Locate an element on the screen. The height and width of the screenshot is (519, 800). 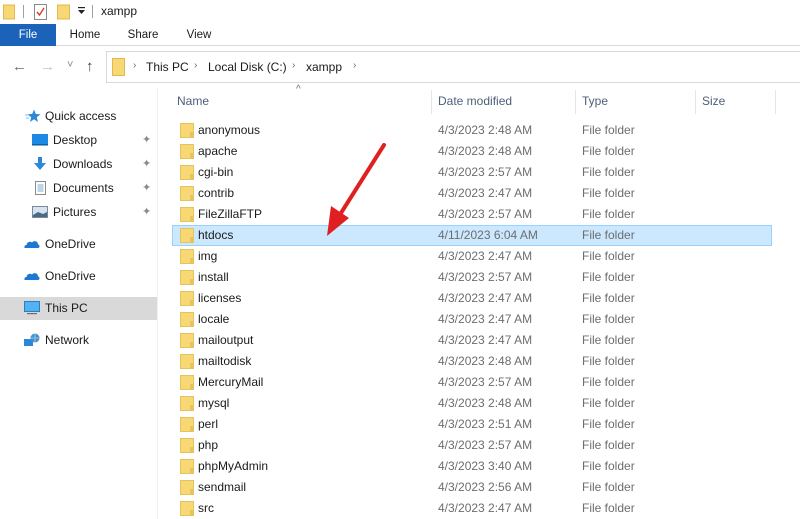
column-header-size: Size is located at coordinates (713, 101).